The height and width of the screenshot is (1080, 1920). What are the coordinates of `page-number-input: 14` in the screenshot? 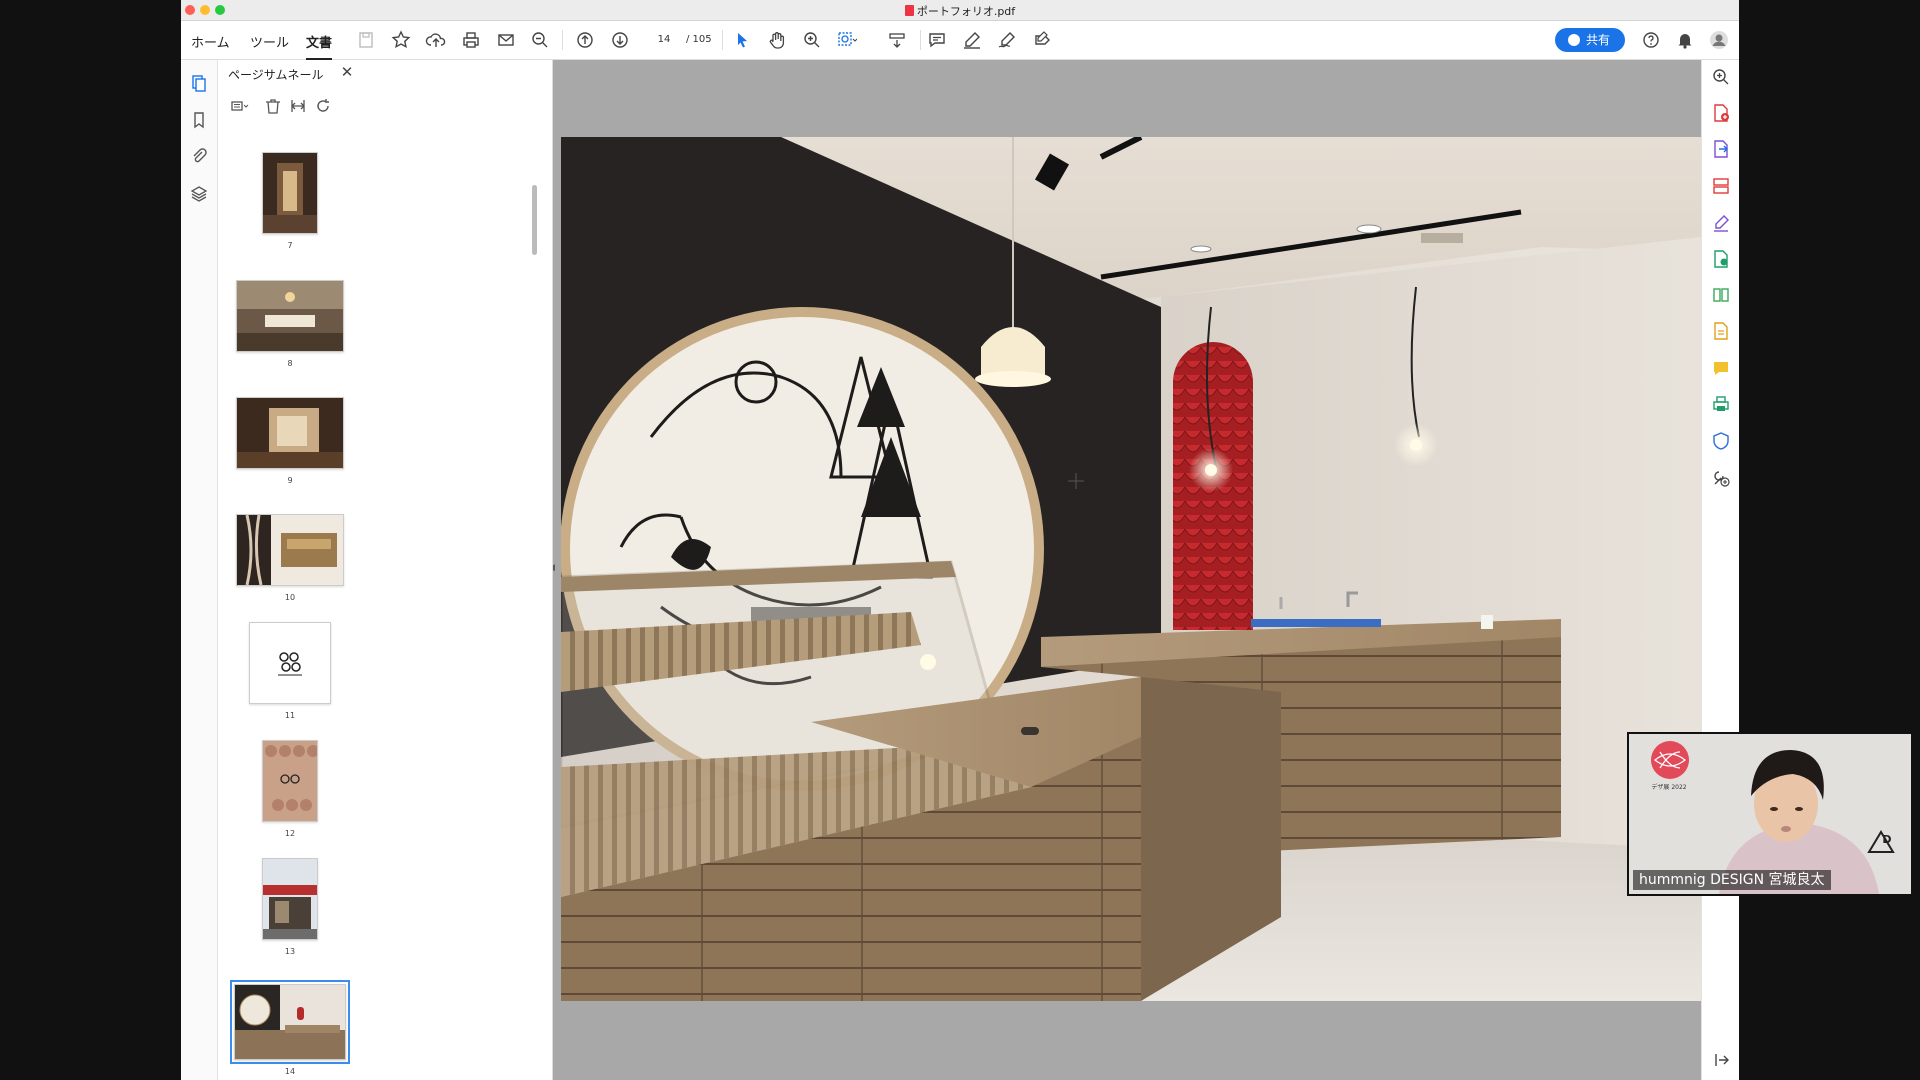 It's located at (664, 40).